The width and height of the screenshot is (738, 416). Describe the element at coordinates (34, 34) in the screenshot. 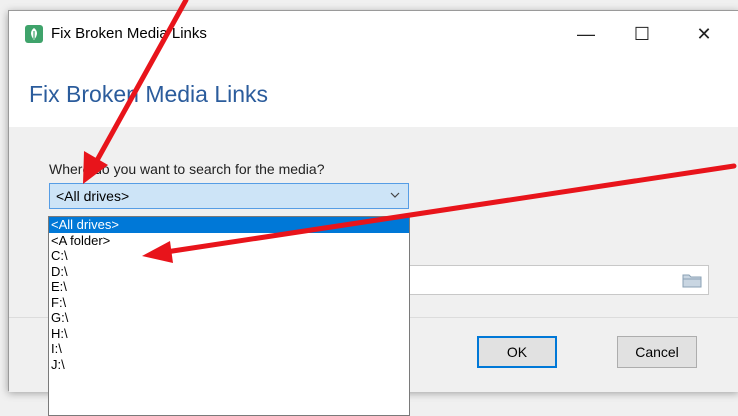

I see `app-icon` at that location.